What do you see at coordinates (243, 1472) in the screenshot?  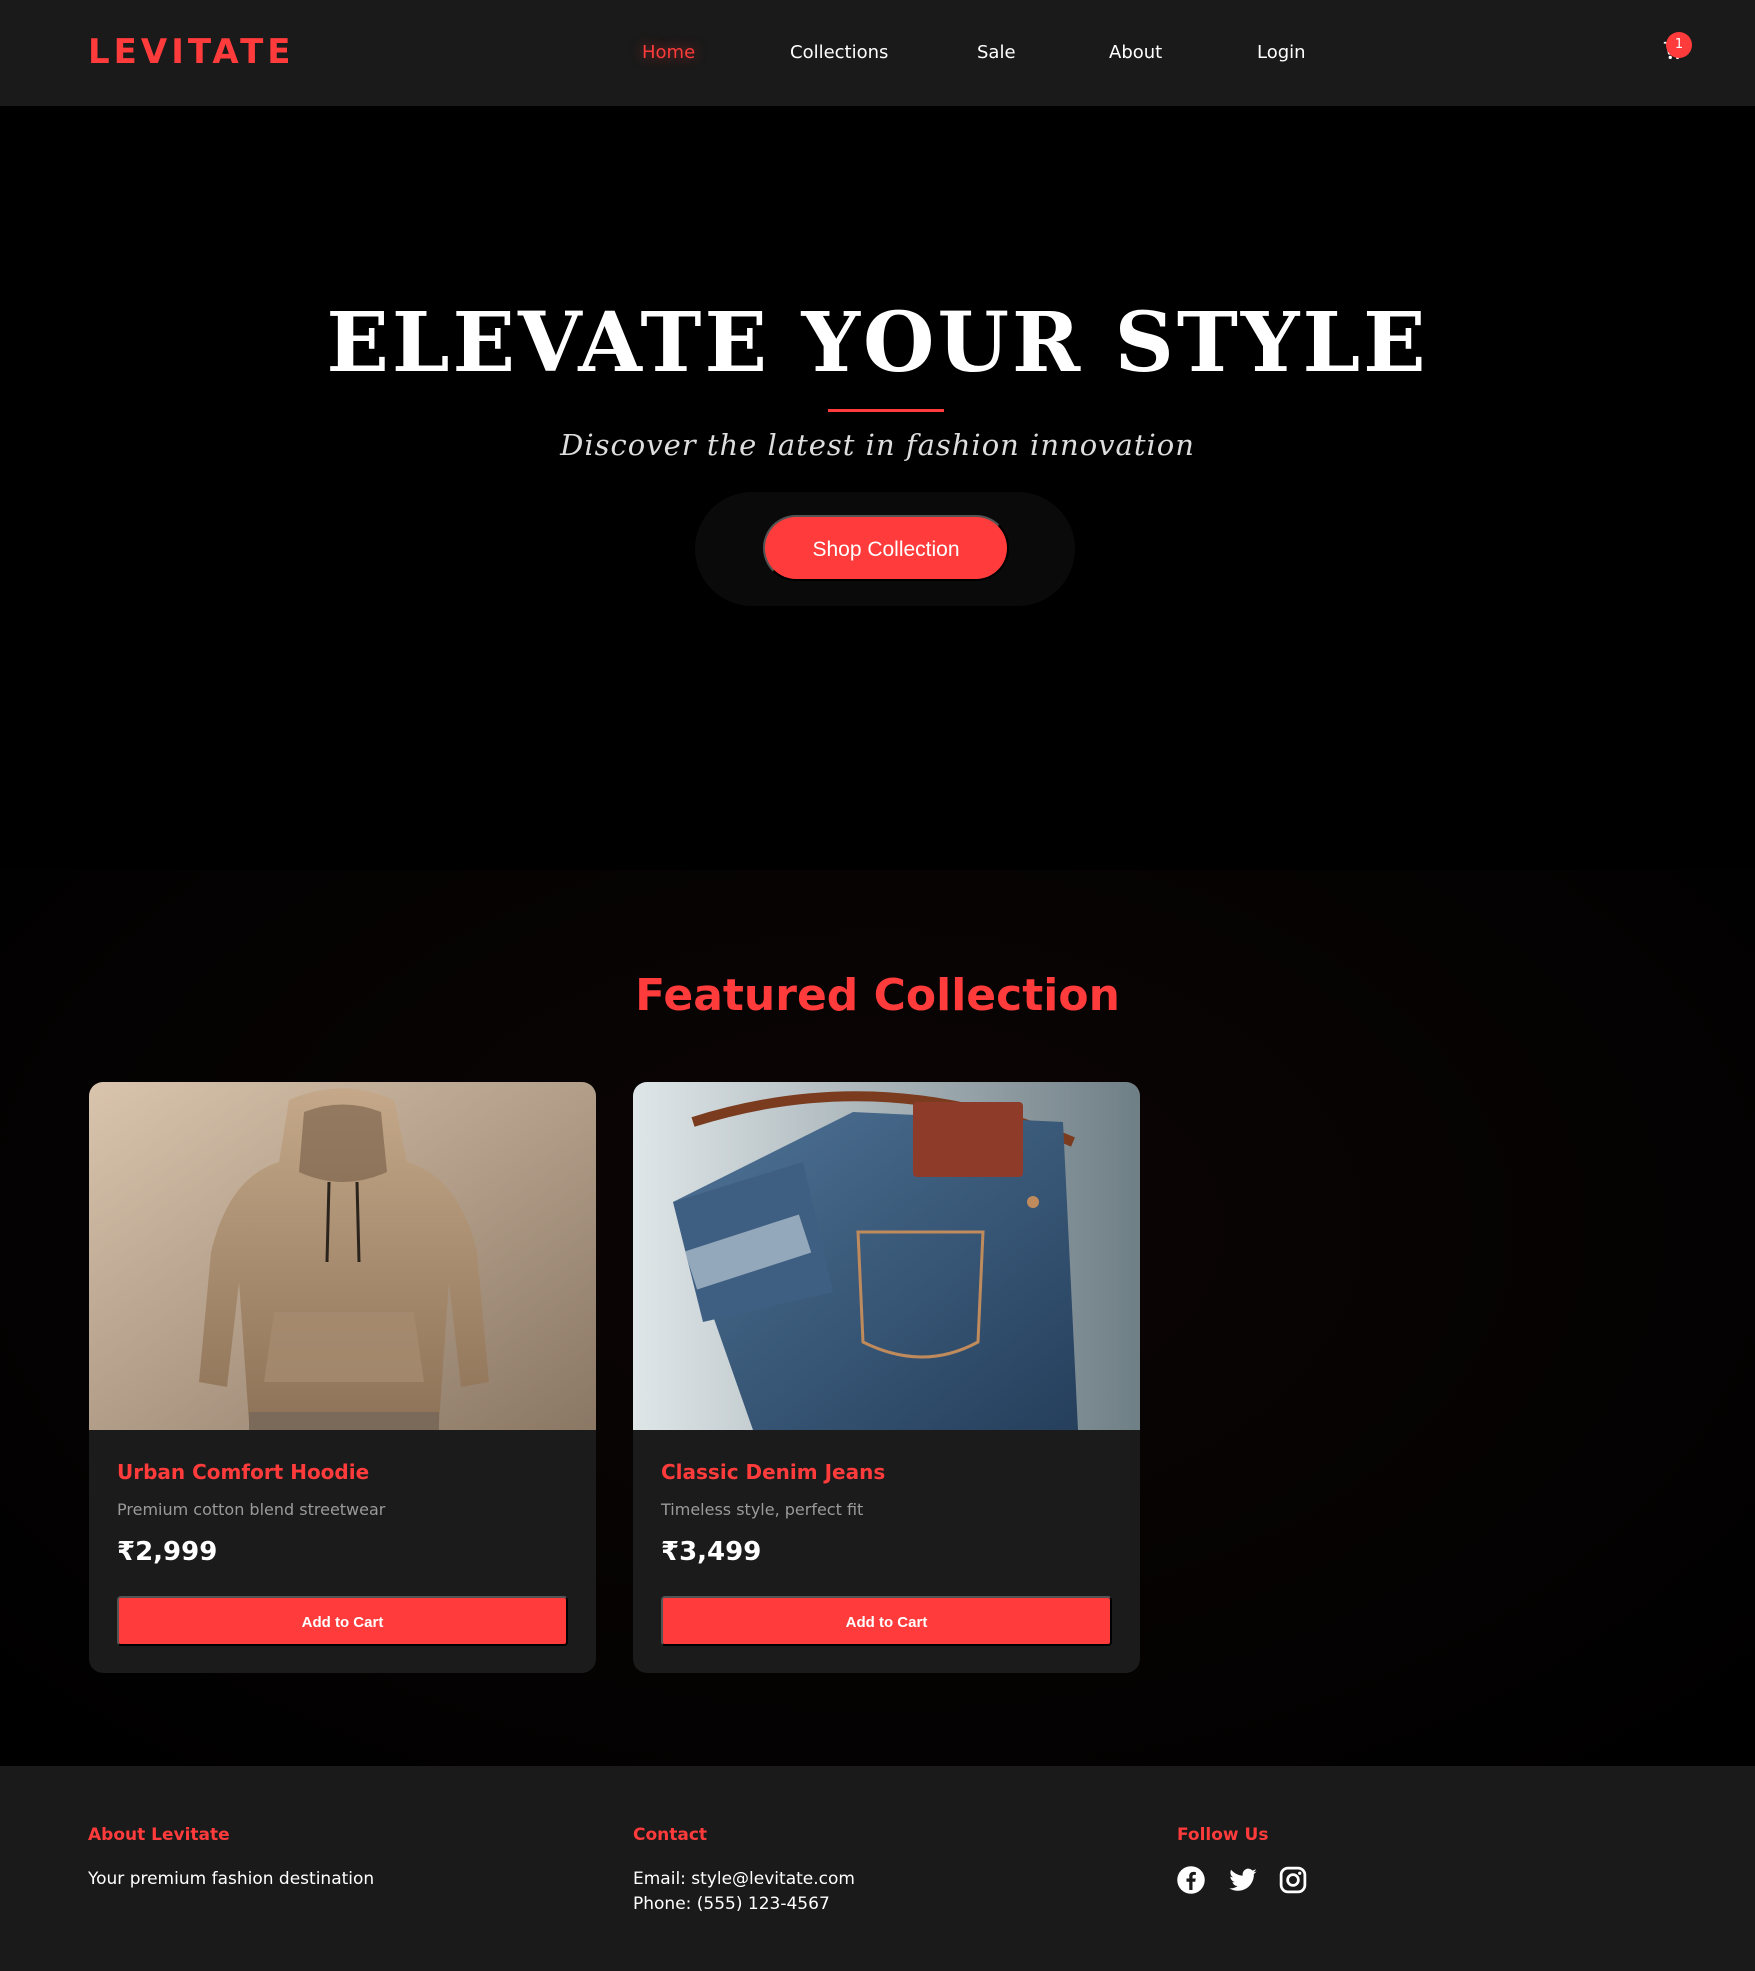 I see `product-name: Urban Comfort Hoodie` at bounding box center [243, 1472].